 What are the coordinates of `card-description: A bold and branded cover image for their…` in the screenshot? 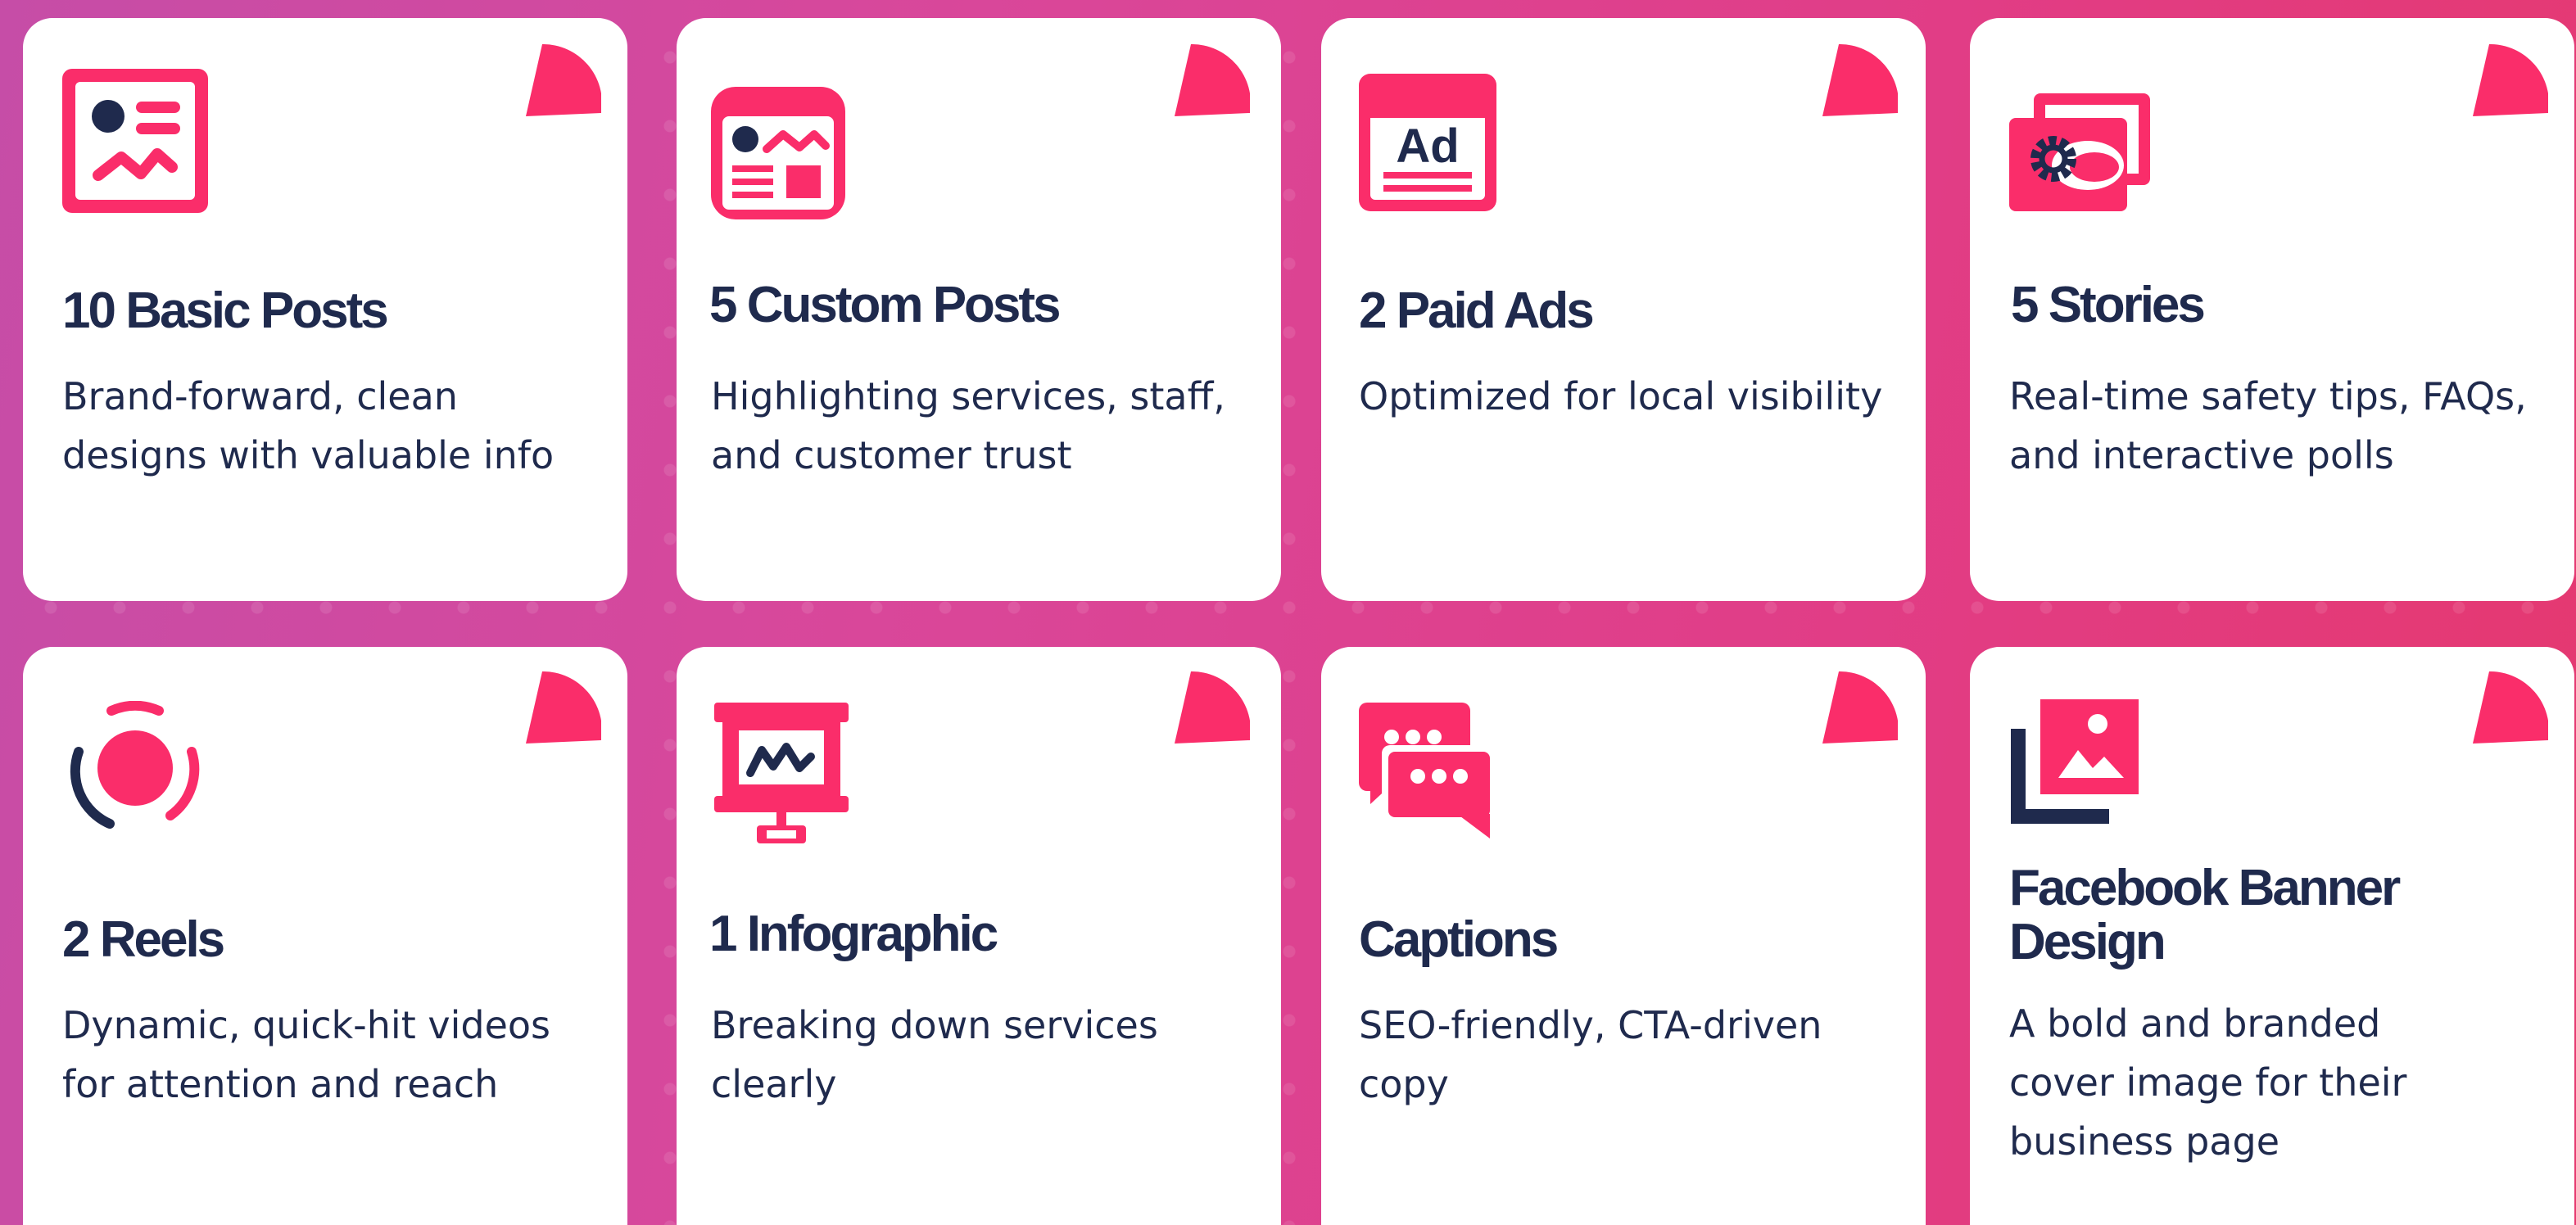 It's located at (2208, 1082).